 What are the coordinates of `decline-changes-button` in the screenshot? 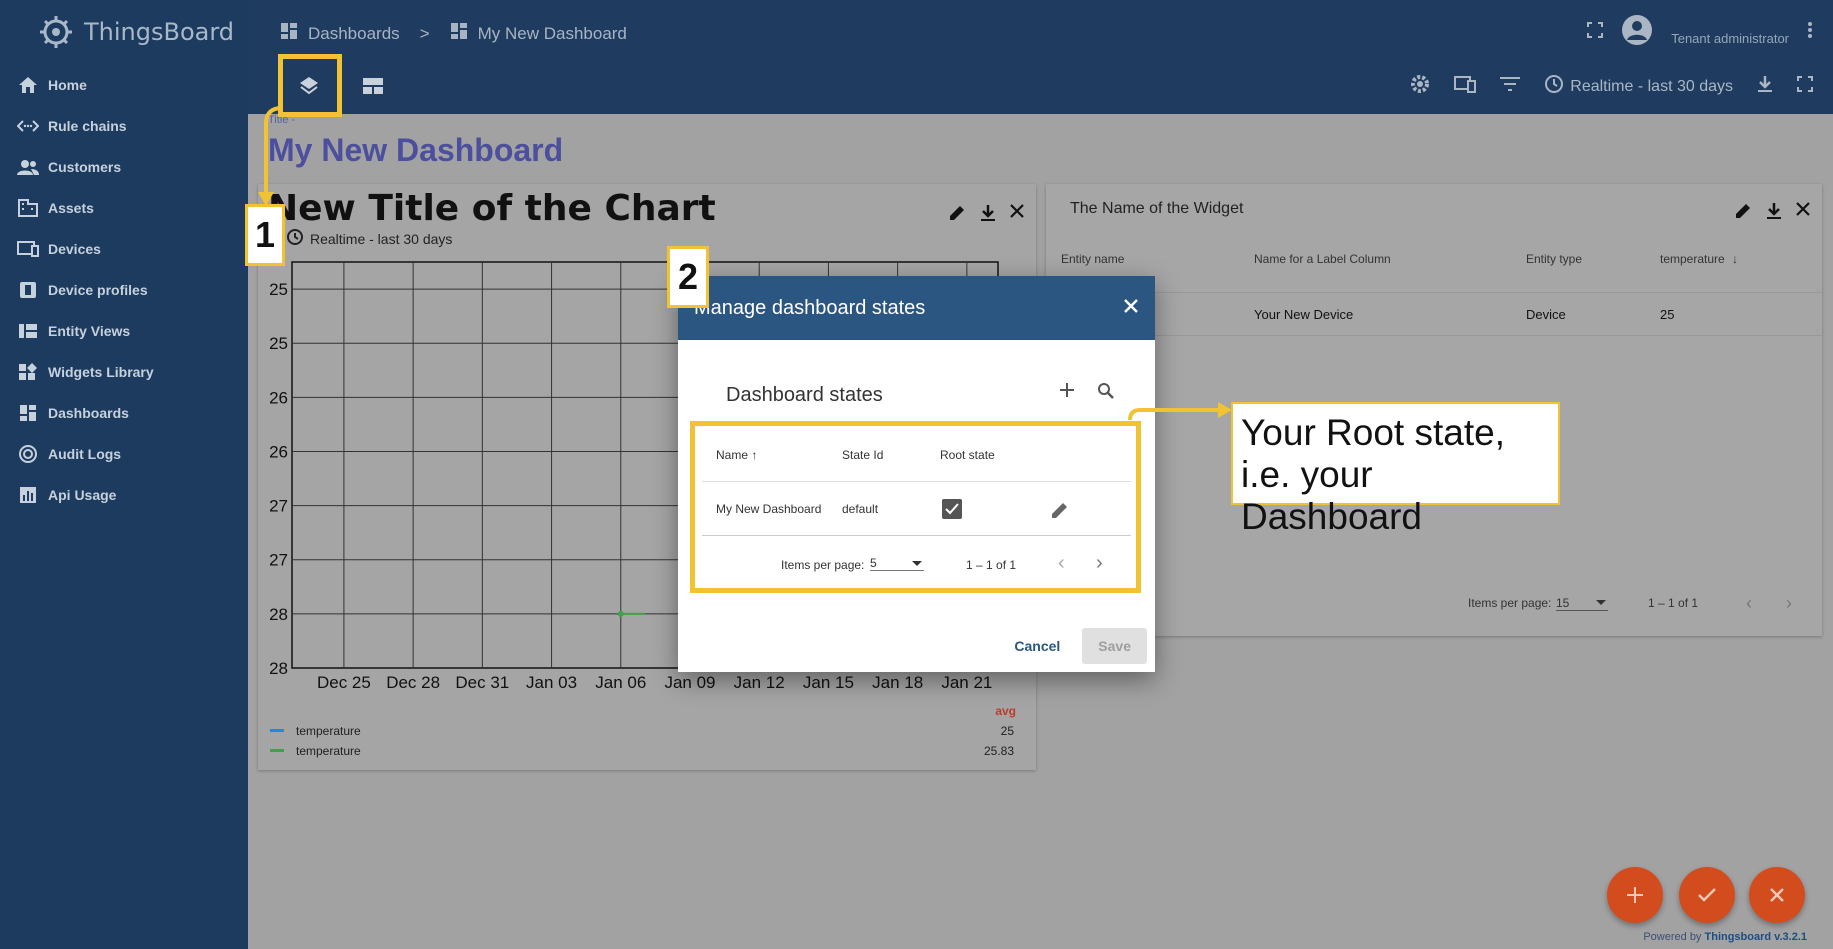 It's located at (1777, 895).